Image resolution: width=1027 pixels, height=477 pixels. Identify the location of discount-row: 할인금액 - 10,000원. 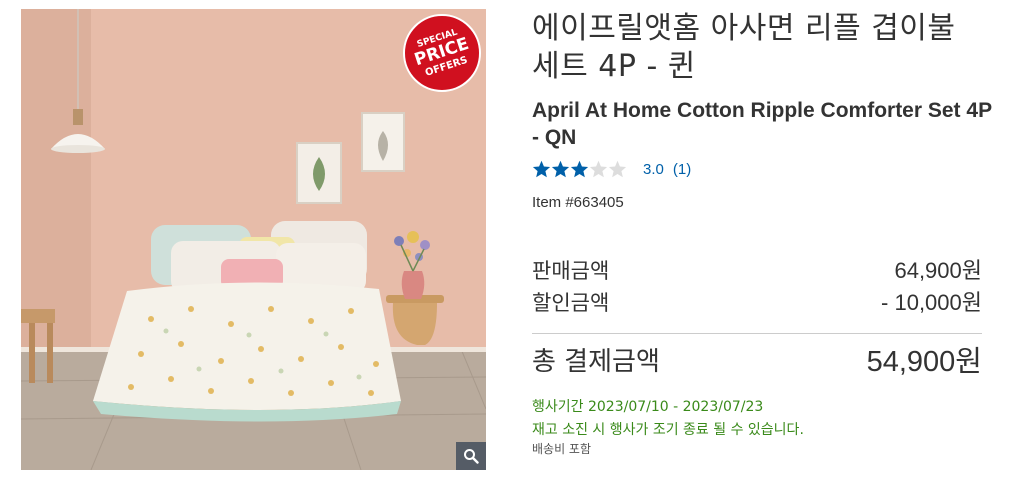
(757, 303).